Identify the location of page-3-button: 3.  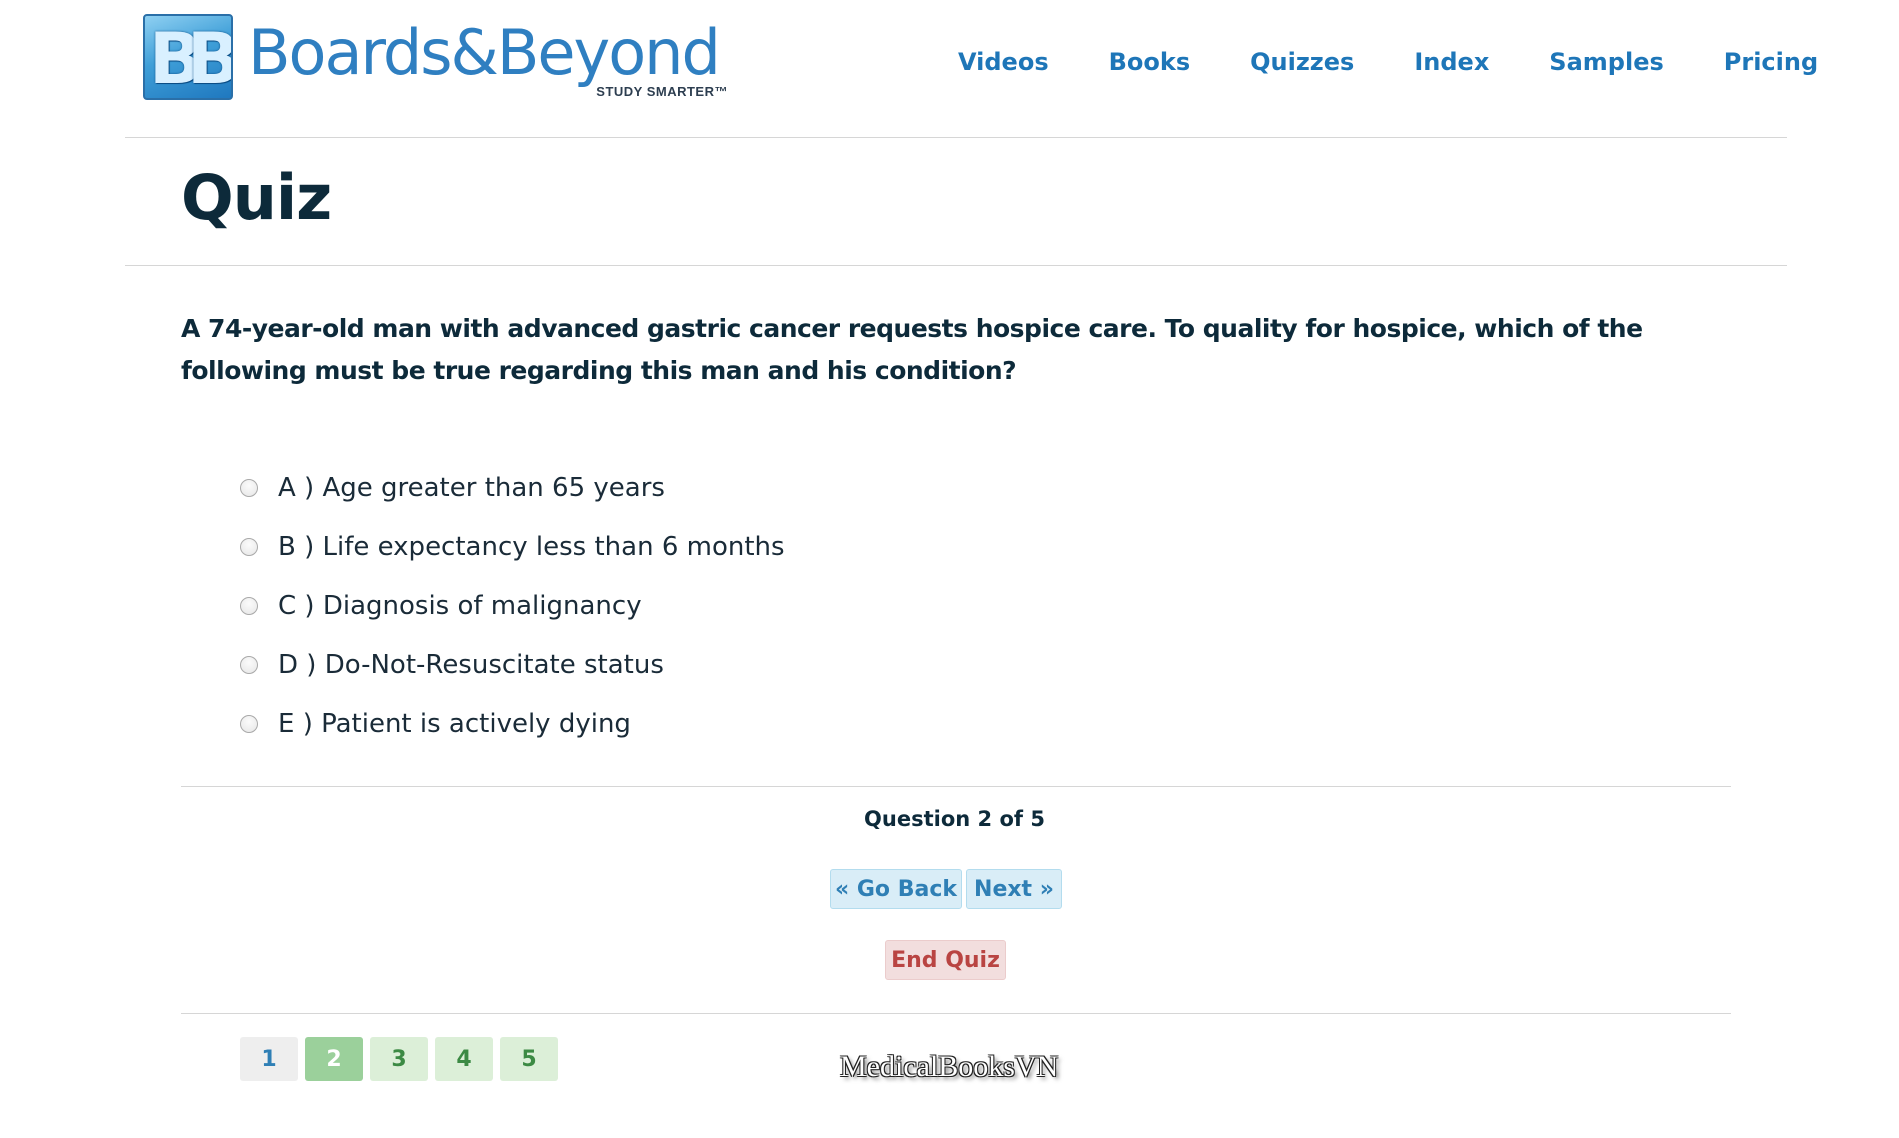
(399, 1059).